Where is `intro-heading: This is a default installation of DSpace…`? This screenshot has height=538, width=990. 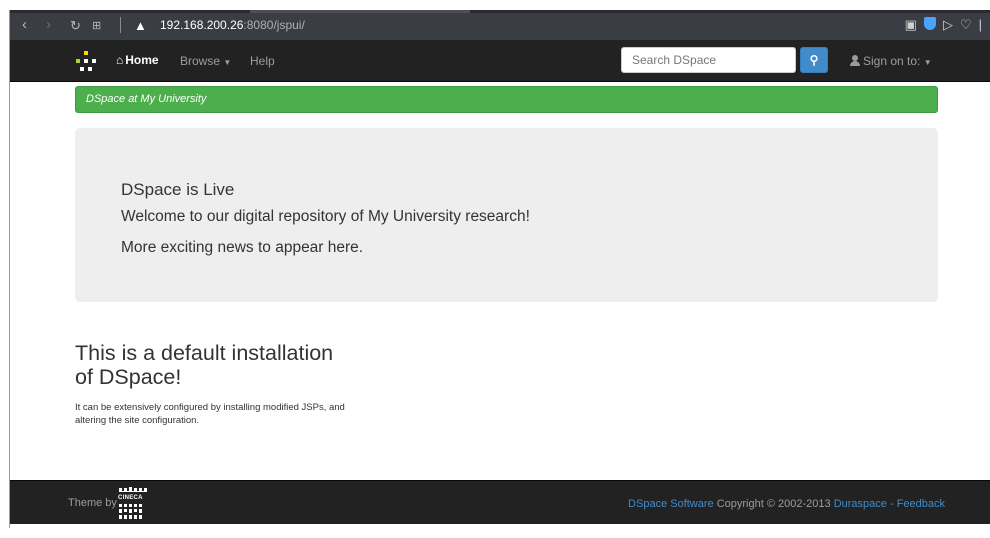 intro-heading: This is a default installation of DSpace… is located at coordinates (204, 365).